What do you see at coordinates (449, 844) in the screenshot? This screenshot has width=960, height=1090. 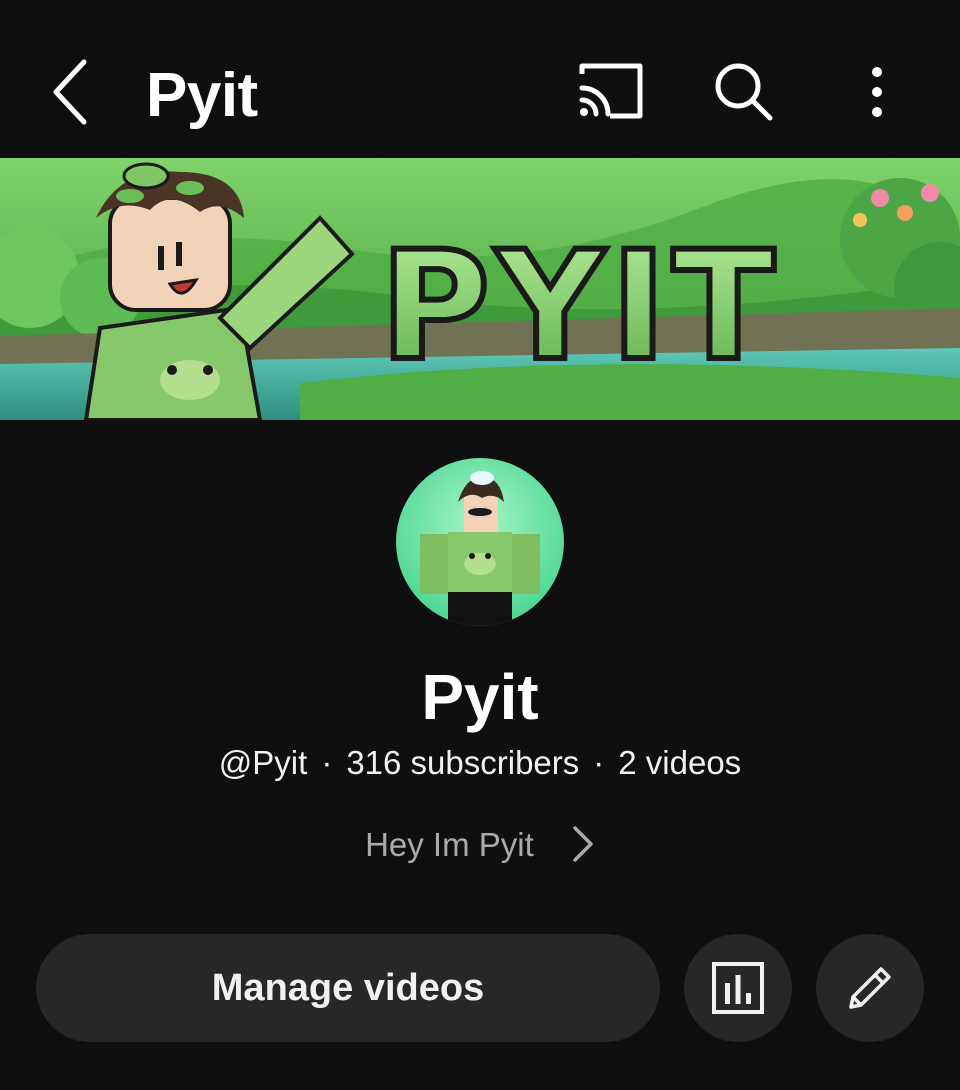 I see `channel-description: Hey Im Pyit` at bounding box center [449, 844].